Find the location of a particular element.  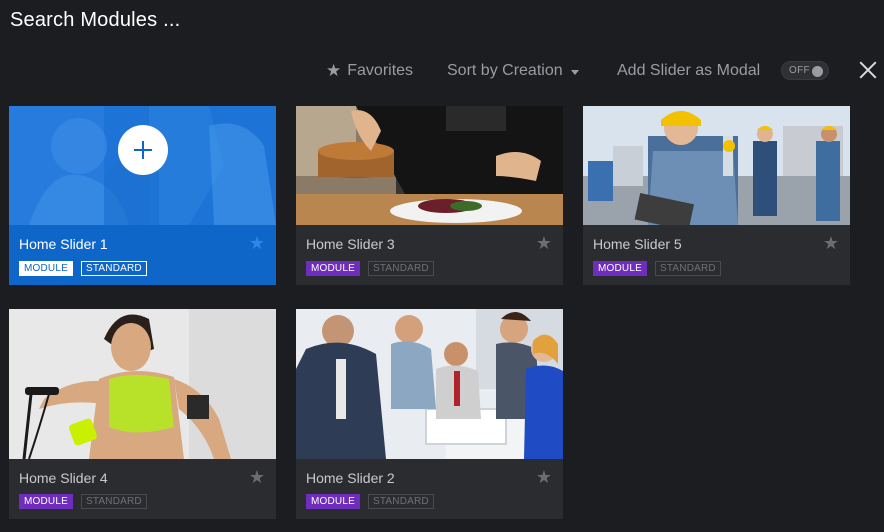

favorites-label: Favorites is located at coordinates (380, 70).